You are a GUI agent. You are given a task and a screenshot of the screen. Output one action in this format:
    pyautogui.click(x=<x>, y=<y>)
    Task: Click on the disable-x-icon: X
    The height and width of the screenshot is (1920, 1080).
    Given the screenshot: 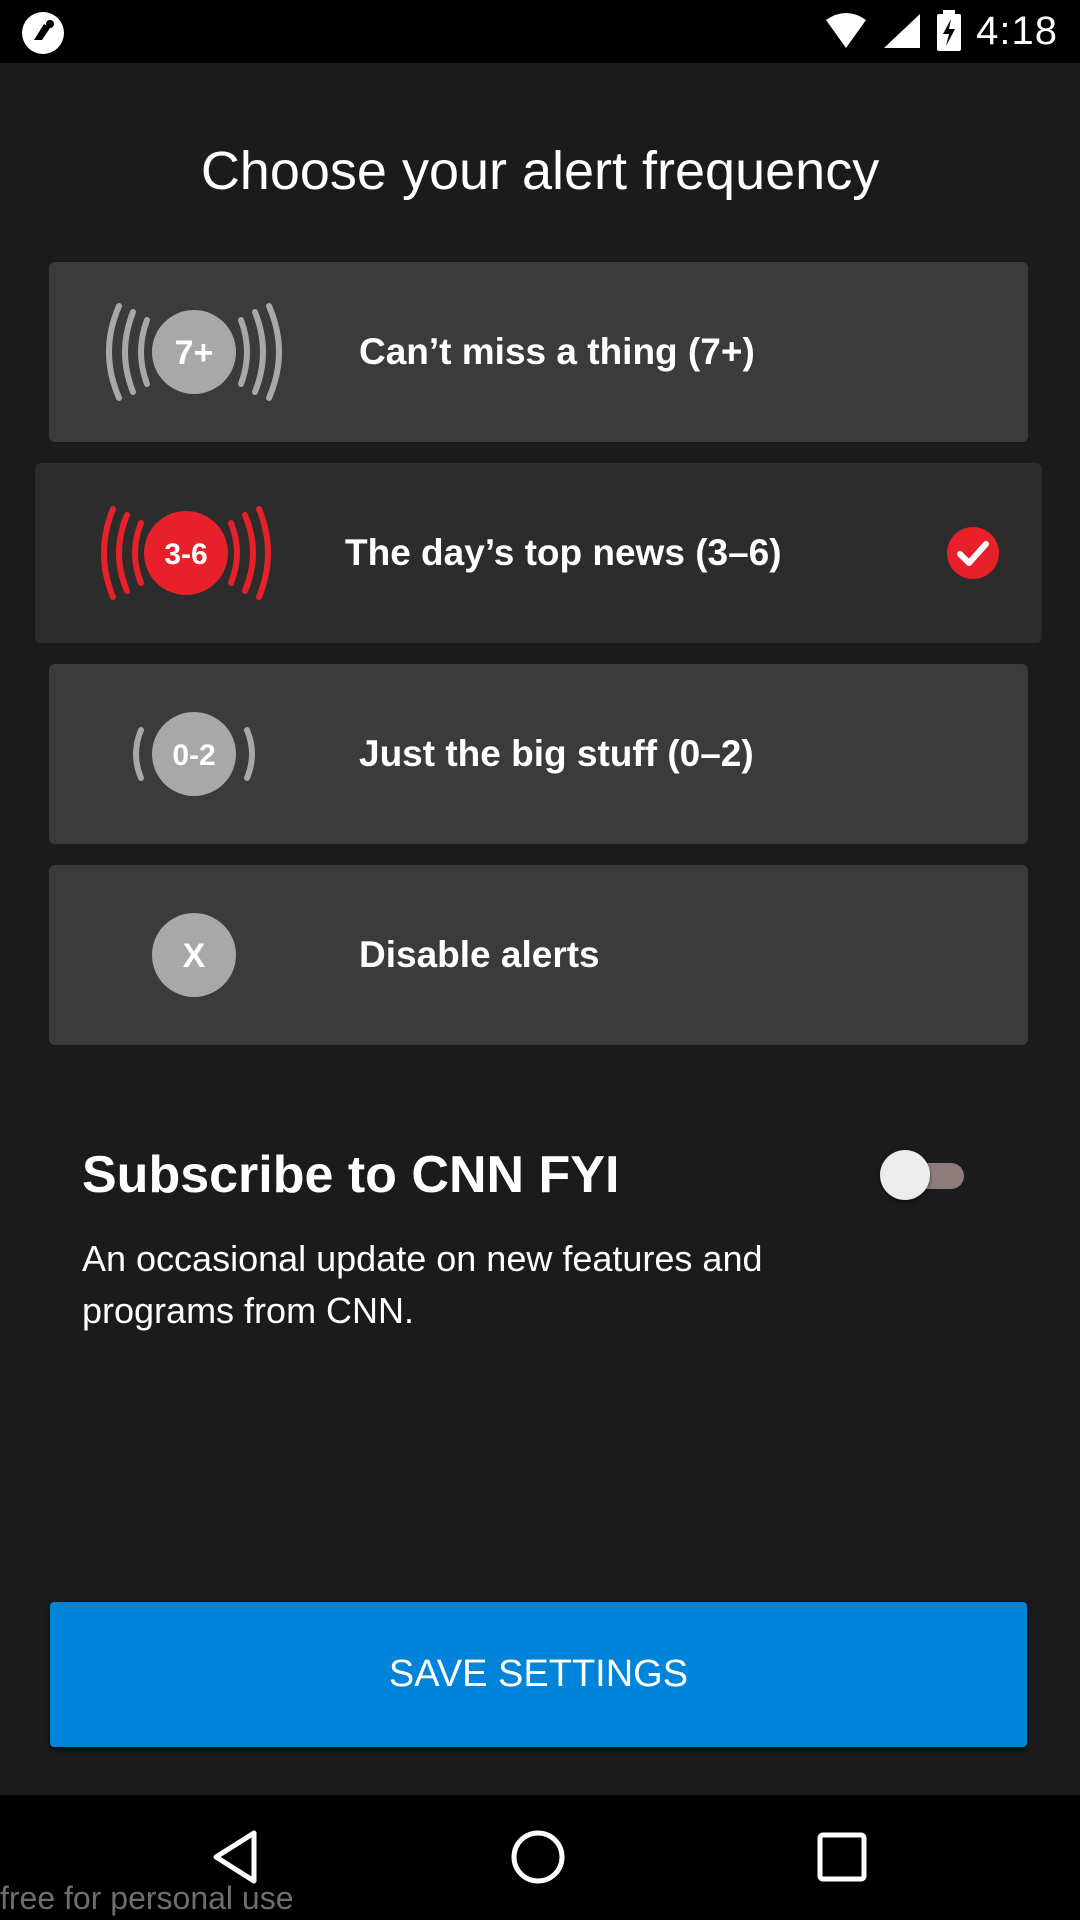 What is the action you would take?
    pyautogui.click(x=194, y=955)
    